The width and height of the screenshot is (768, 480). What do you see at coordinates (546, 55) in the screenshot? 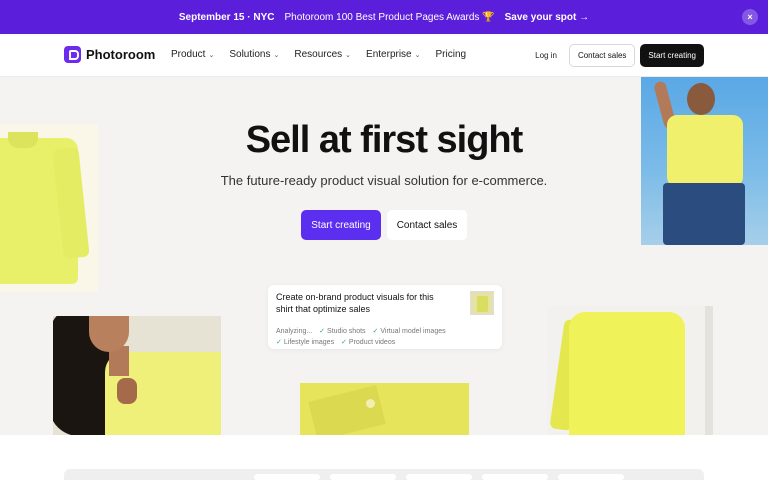
I see `login-link: Log in` at bounding box center [546, 55].